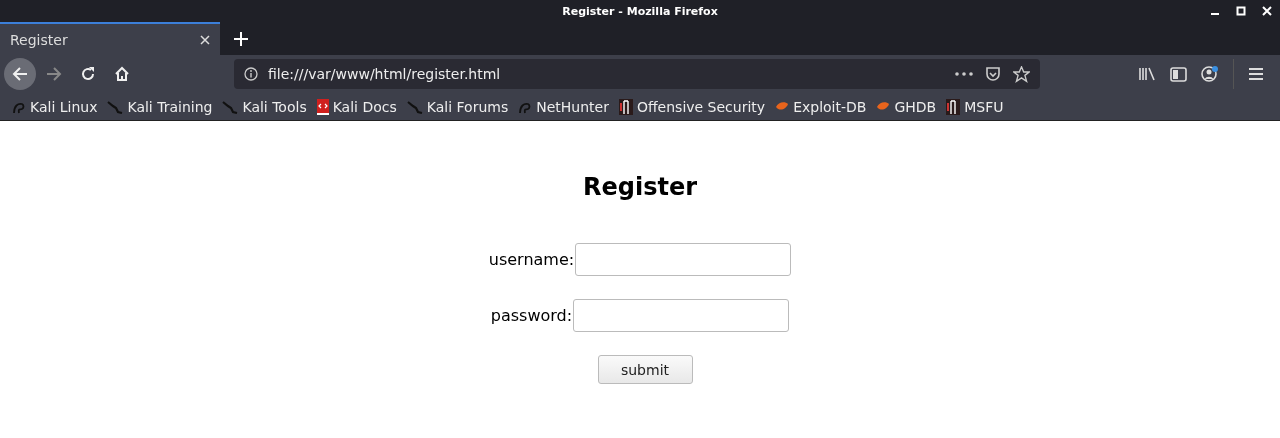 This screenshot has width=1280, height=438. I want to click on reload-icon, so click(88, 74).